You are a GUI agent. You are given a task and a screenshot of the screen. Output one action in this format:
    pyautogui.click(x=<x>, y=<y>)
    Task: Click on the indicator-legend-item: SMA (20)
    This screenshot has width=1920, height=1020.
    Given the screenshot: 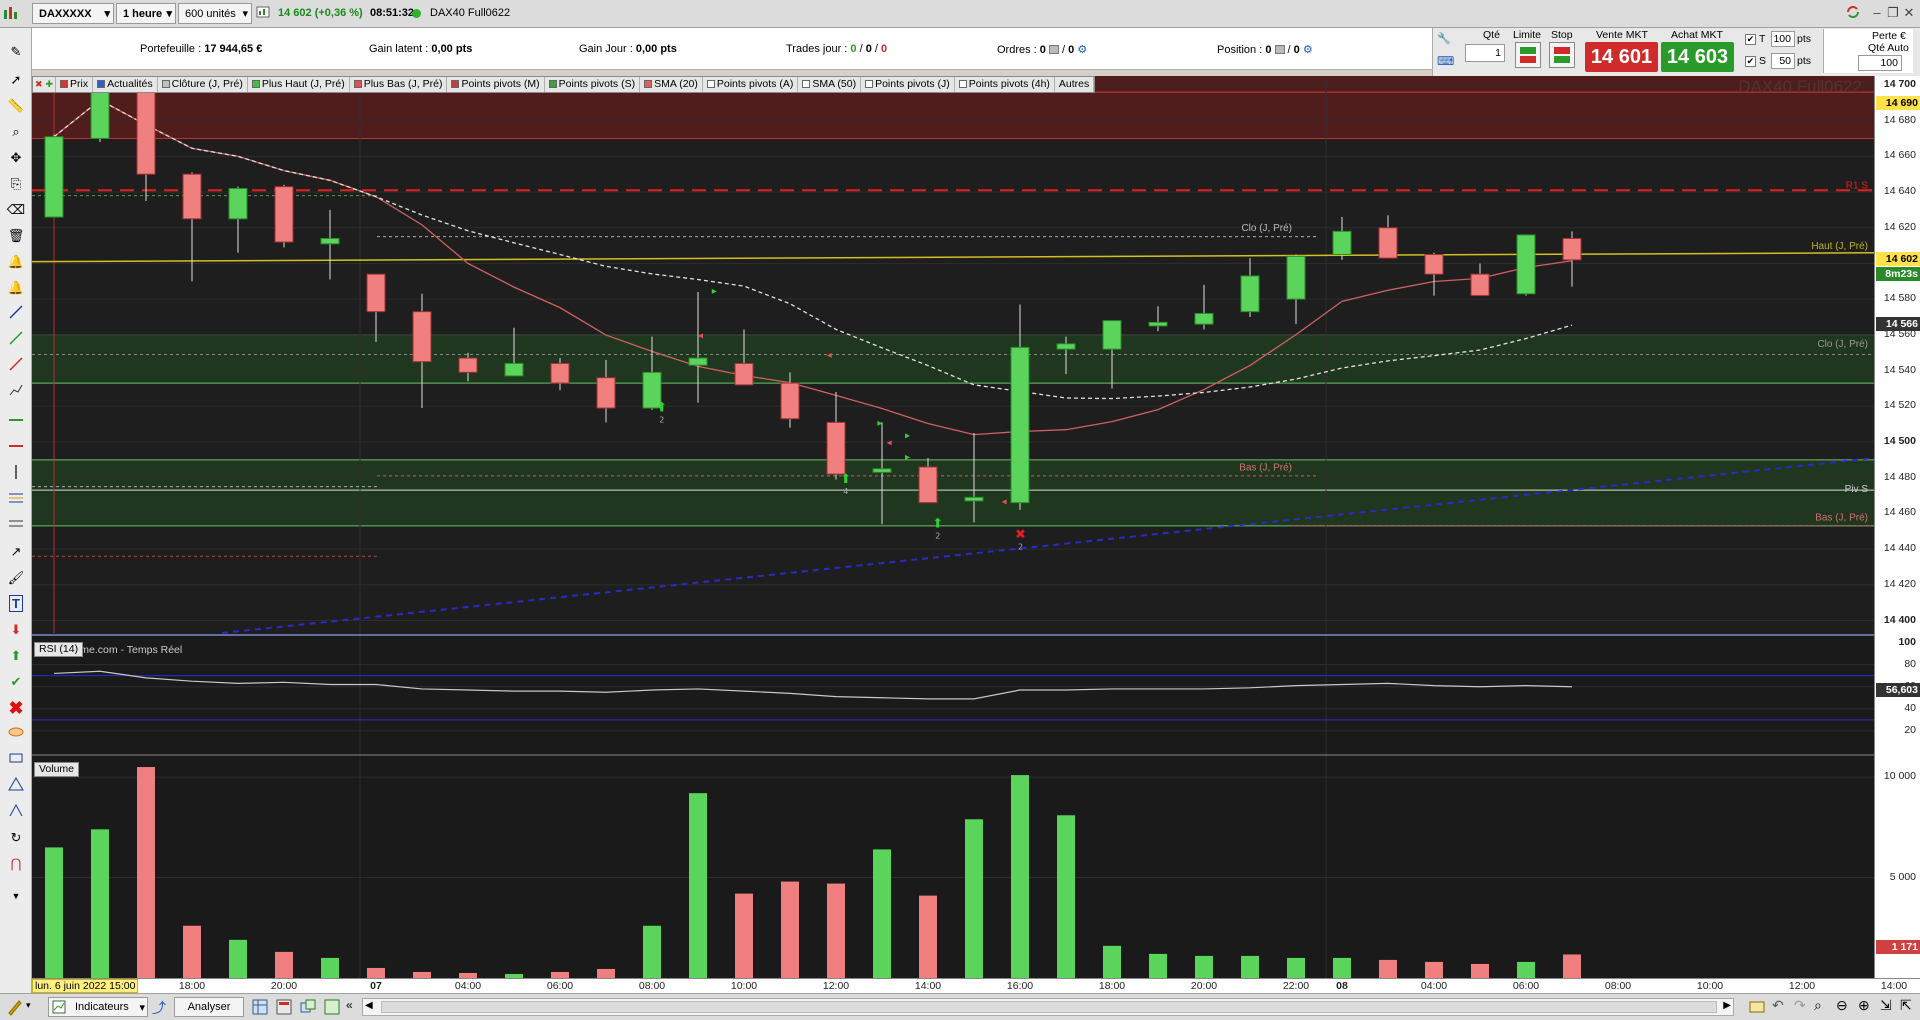 What is the action you would take?
    pyautogui.click(x=671, y=84)
    